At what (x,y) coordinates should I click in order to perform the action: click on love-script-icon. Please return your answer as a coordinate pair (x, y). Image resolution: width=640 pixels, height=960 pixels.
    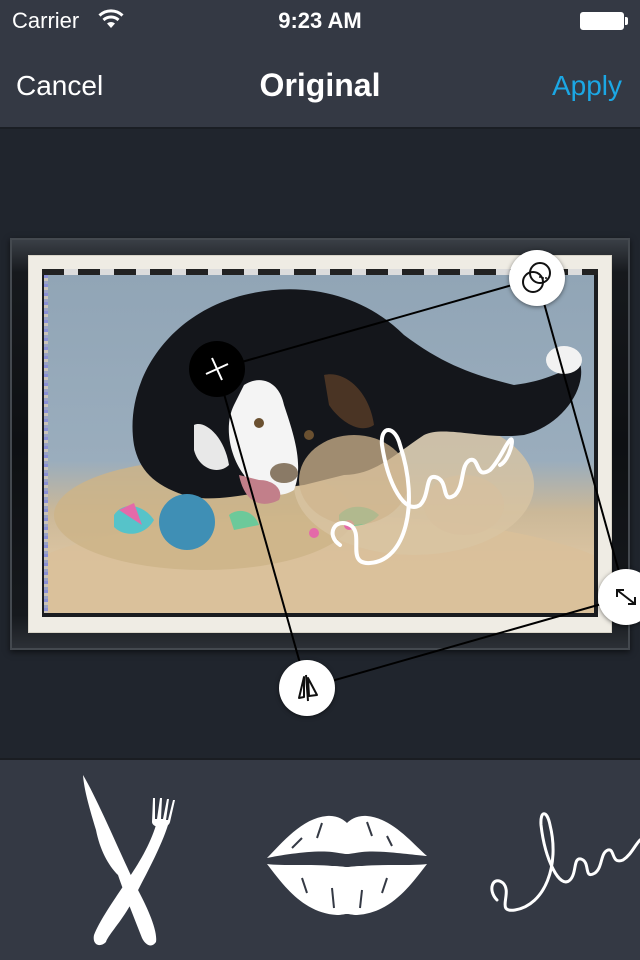
    Looking at the image, I should click on (562, 860).